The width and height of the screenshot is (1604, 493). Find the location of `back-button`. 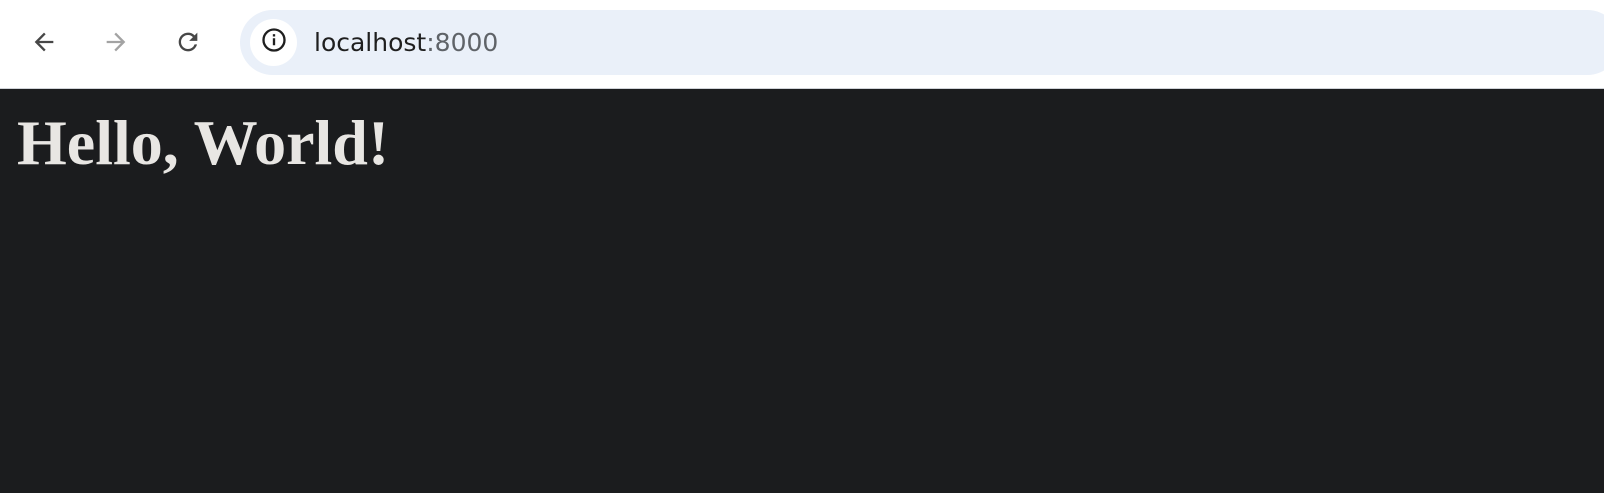

back-button is located at coordinates (44, 42).